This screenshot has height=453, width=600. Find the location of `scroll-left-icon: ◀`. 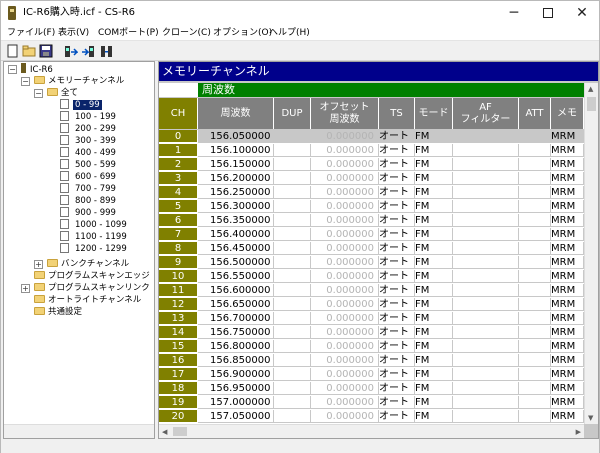

scroll-left-icon: ◀ is located at coordinates (164, 432).